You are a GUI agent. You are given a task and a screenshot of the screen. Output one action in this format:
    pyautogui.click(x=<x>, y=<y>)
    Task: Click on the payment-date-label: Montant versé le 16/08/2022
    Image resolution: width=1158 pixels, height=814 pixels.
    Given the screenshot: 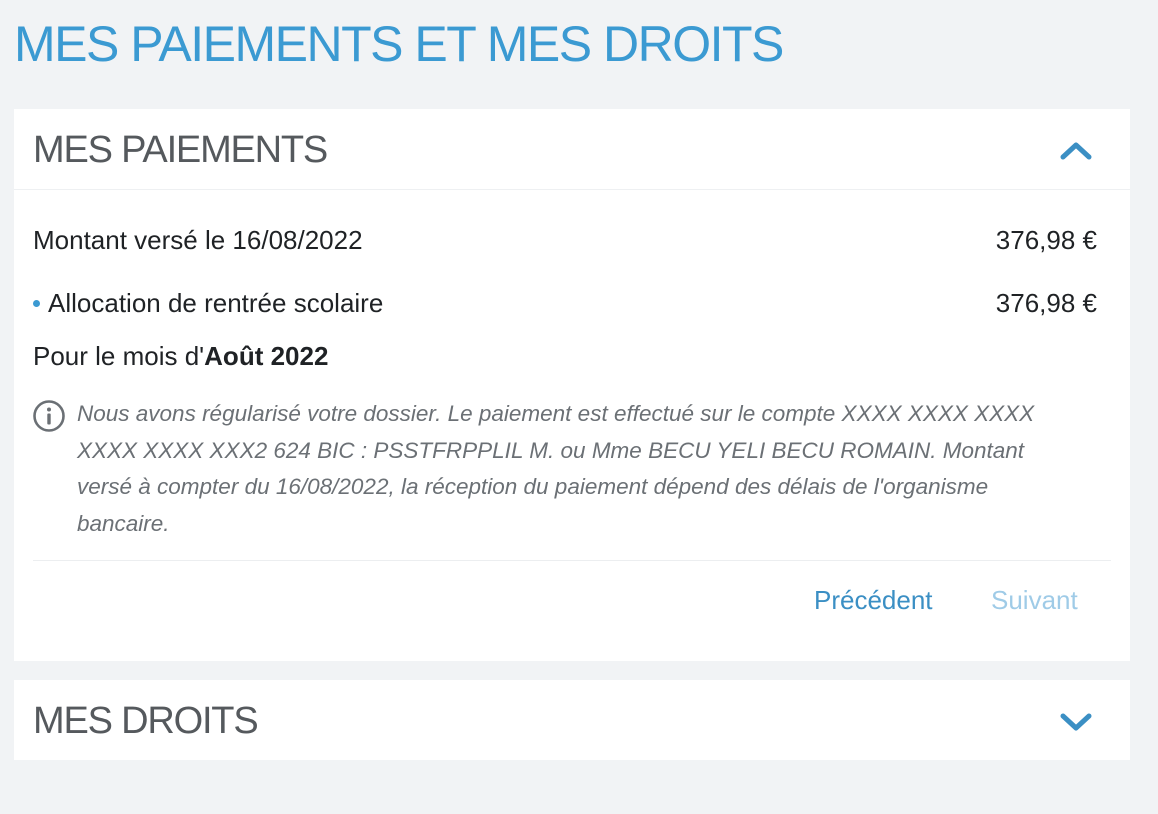 What is the action you would take?
    pyautogui.click(x=198, y=240)
    